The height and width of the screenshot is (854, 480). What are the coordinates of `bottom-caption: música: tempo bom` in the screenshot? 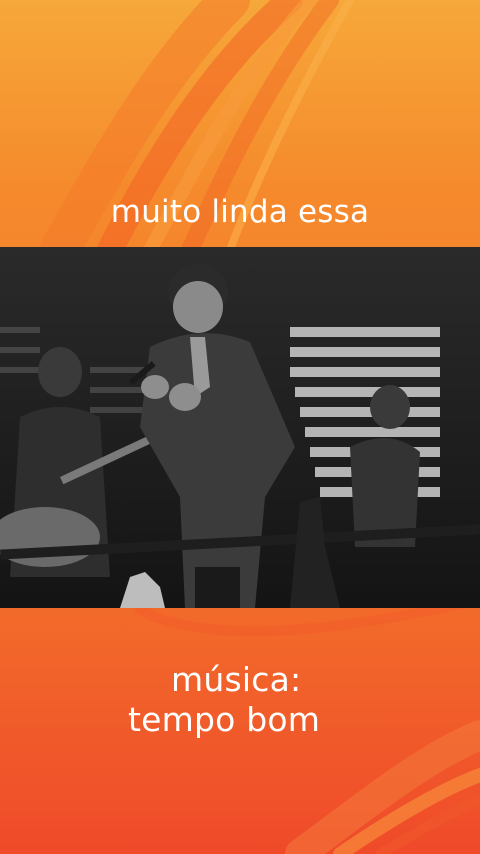 It's located at (288, 700).